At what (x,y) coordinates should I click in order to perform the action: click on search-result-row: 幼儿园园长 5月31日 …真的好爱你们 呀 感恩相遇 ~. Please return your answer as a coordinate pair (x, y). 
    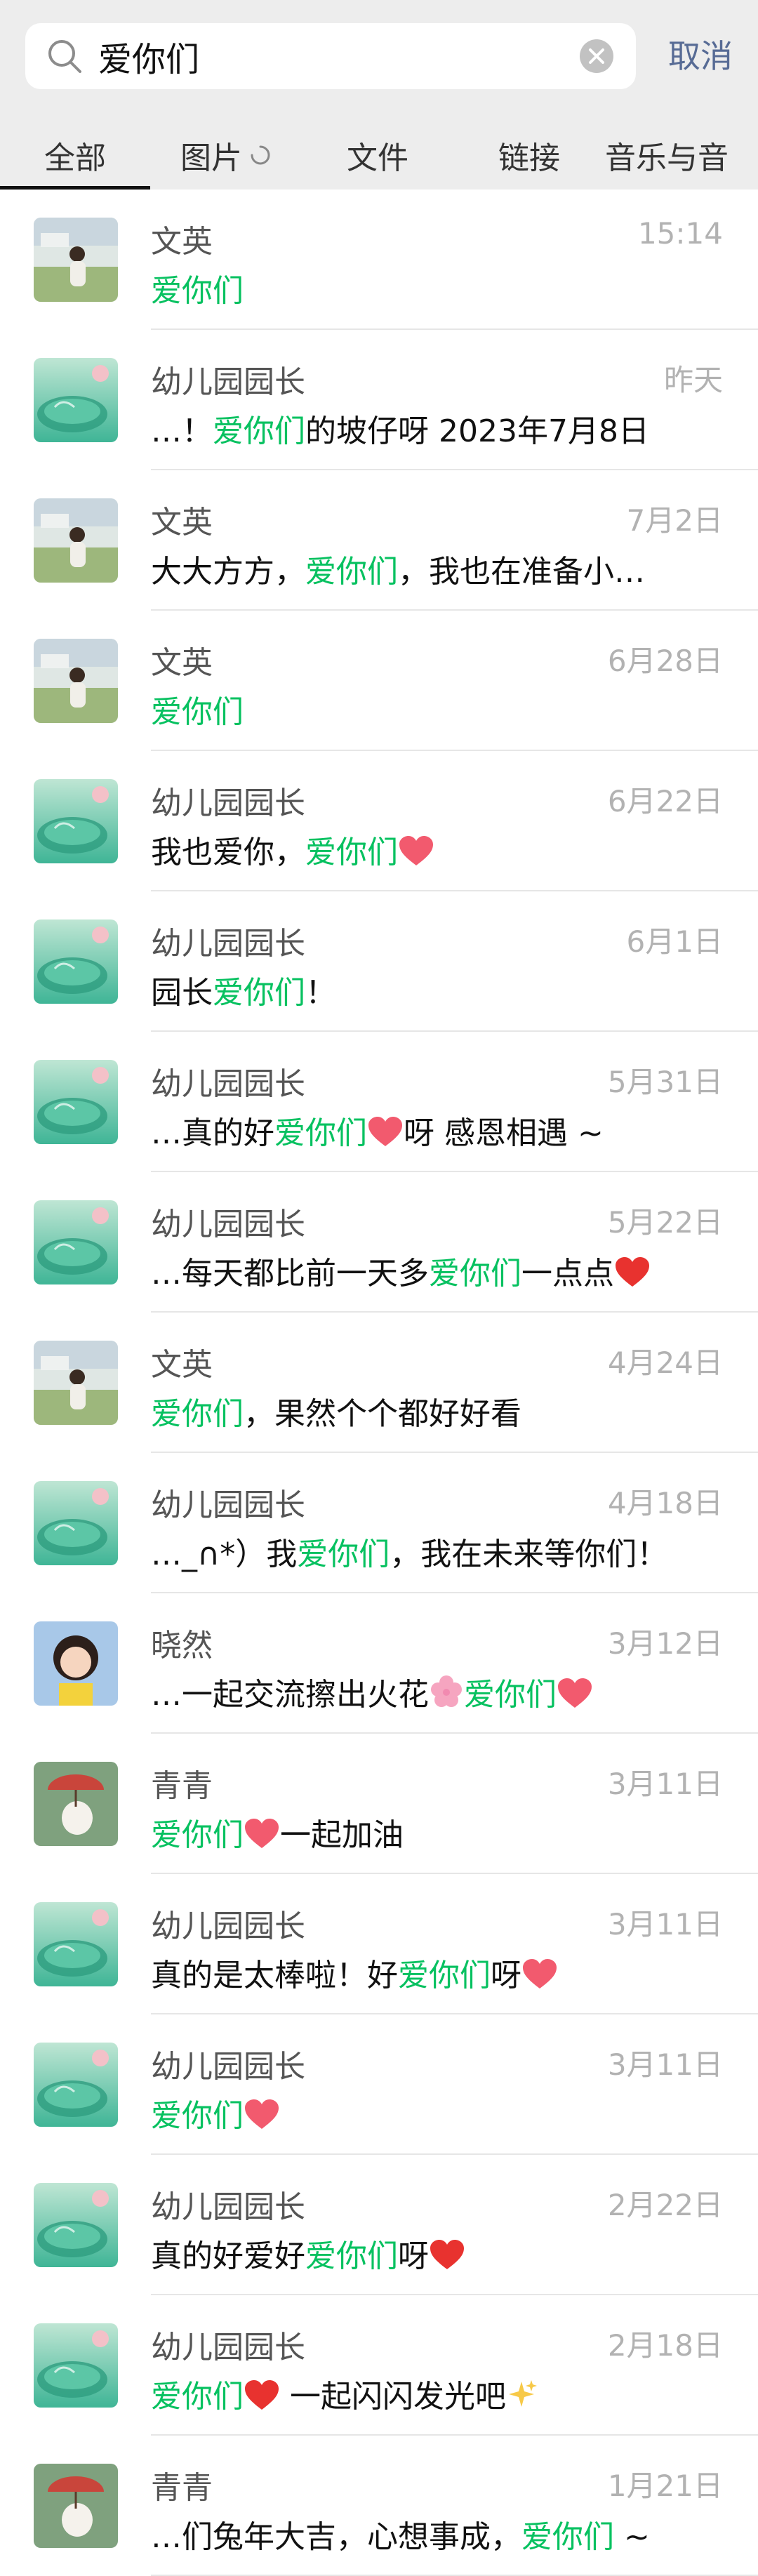
    Looking at the image, I should click on (379, 1102).